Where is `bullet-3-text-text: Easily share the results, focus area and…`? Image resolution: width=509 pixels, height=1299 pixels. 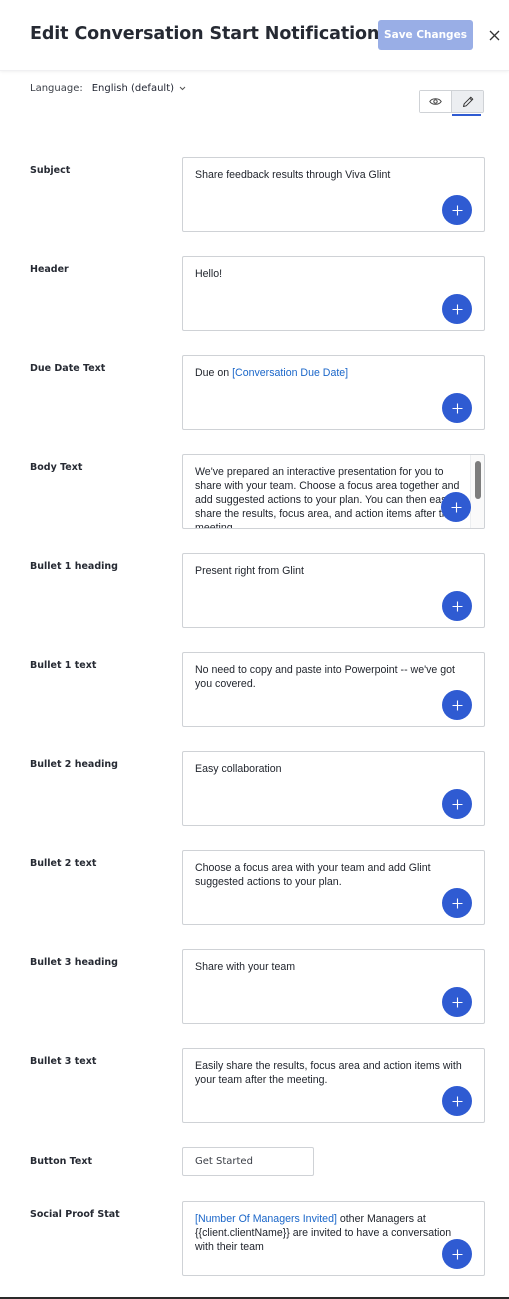
bullet-3-text-text: Easily share the results, focus area and… is located at coordinates (332, 1073).